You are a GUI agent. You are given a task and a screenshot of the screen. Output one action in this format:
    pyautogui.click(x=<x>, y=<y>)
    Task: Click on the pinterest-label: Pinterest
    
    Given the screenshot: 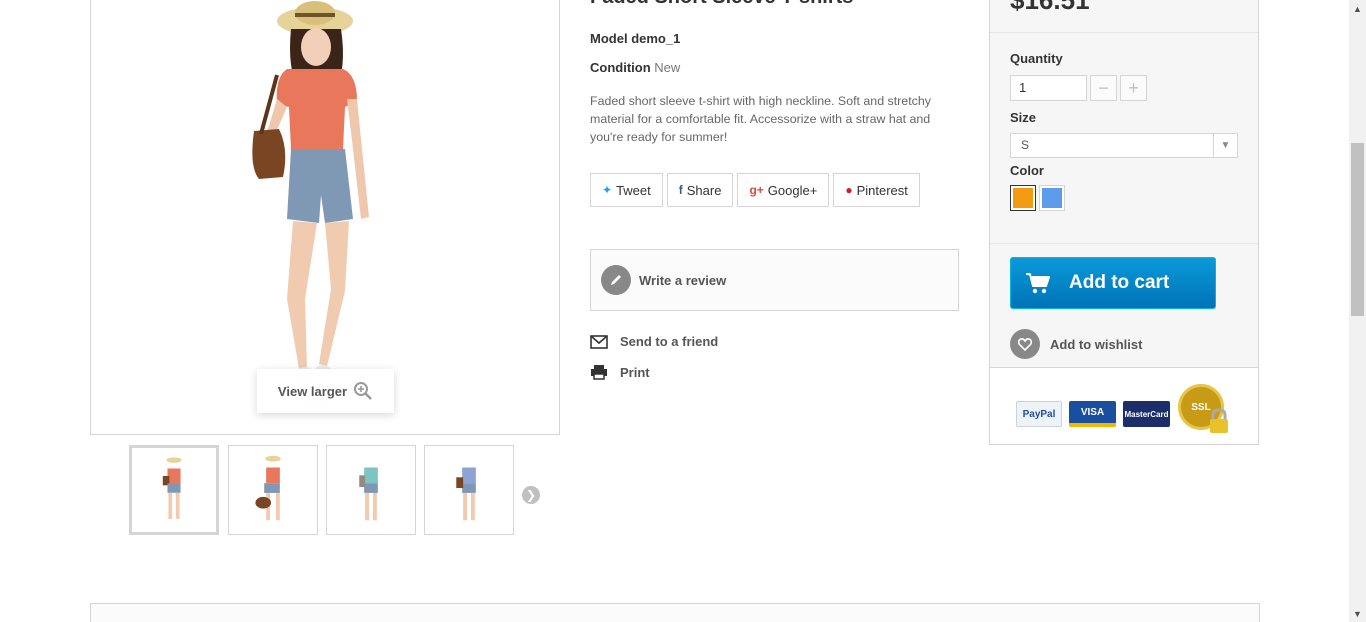 What is the action you would take?
    pyautogui.click(x=882, y=190)
    